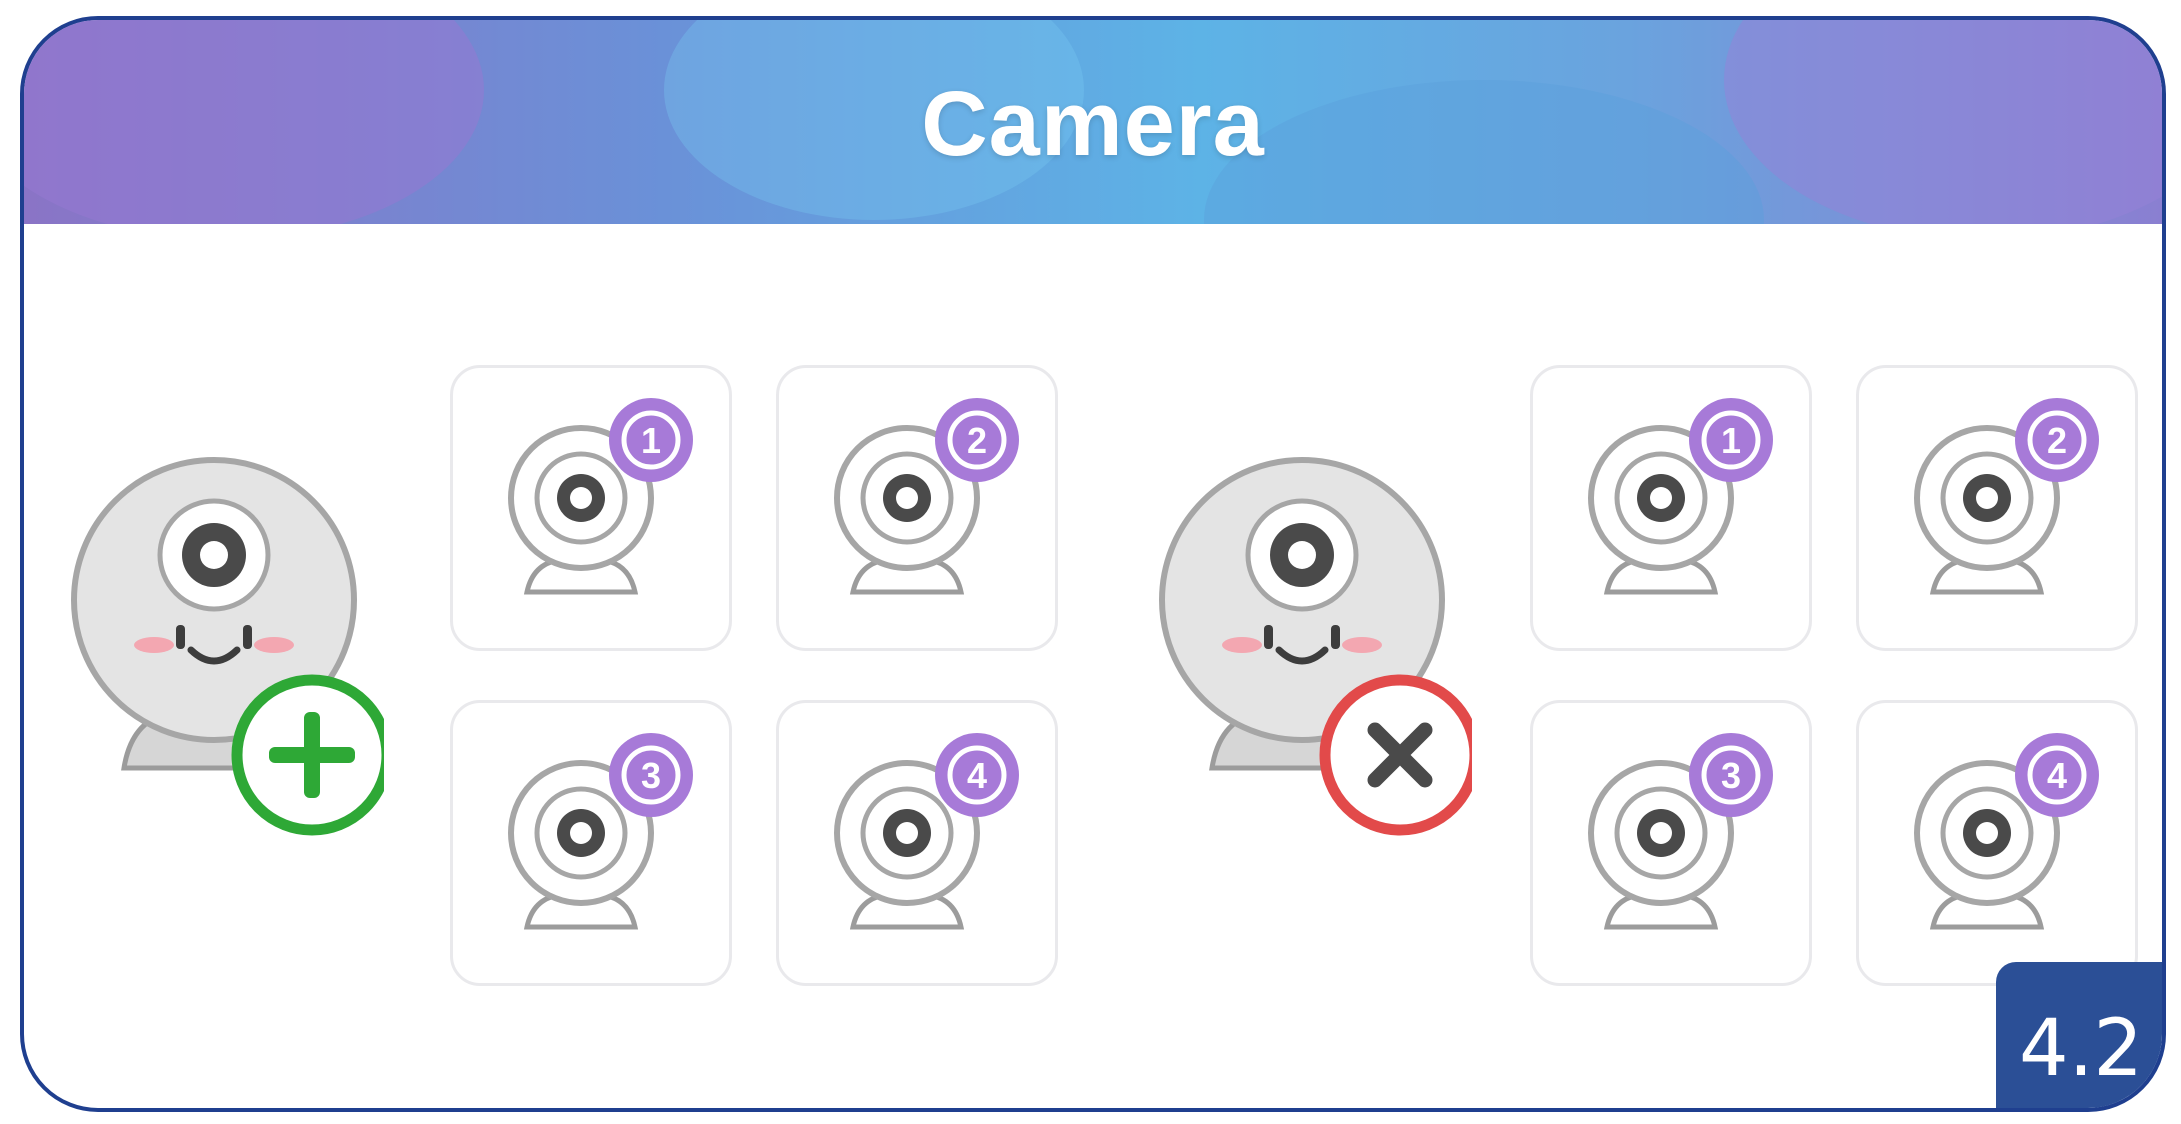 Image resolution: width=2181 pixels, height=1124 pixels. Describe the element at coordinates (917, 843) in the screenshot. I see `add-camera-slot-4: 4` at that location.